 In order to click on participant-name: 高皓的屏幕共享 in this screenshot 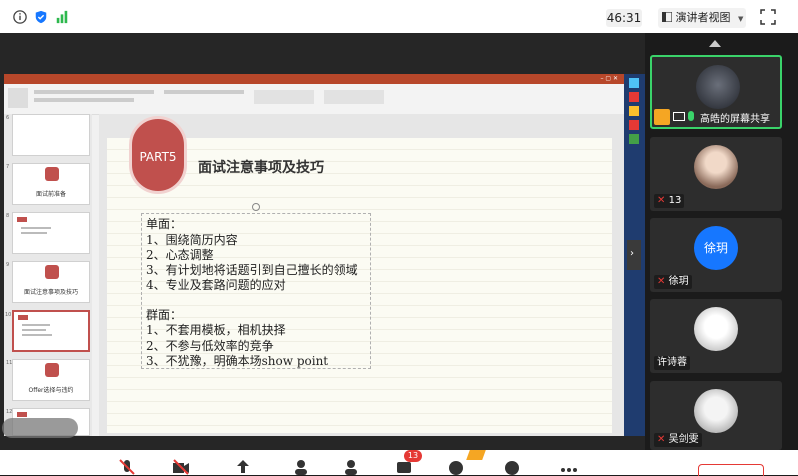, I will do `click(735, 119)`.